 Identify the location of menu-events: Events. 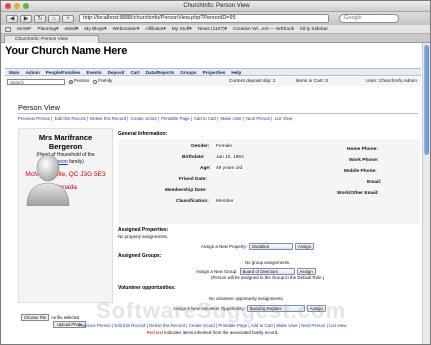
(94, 72).